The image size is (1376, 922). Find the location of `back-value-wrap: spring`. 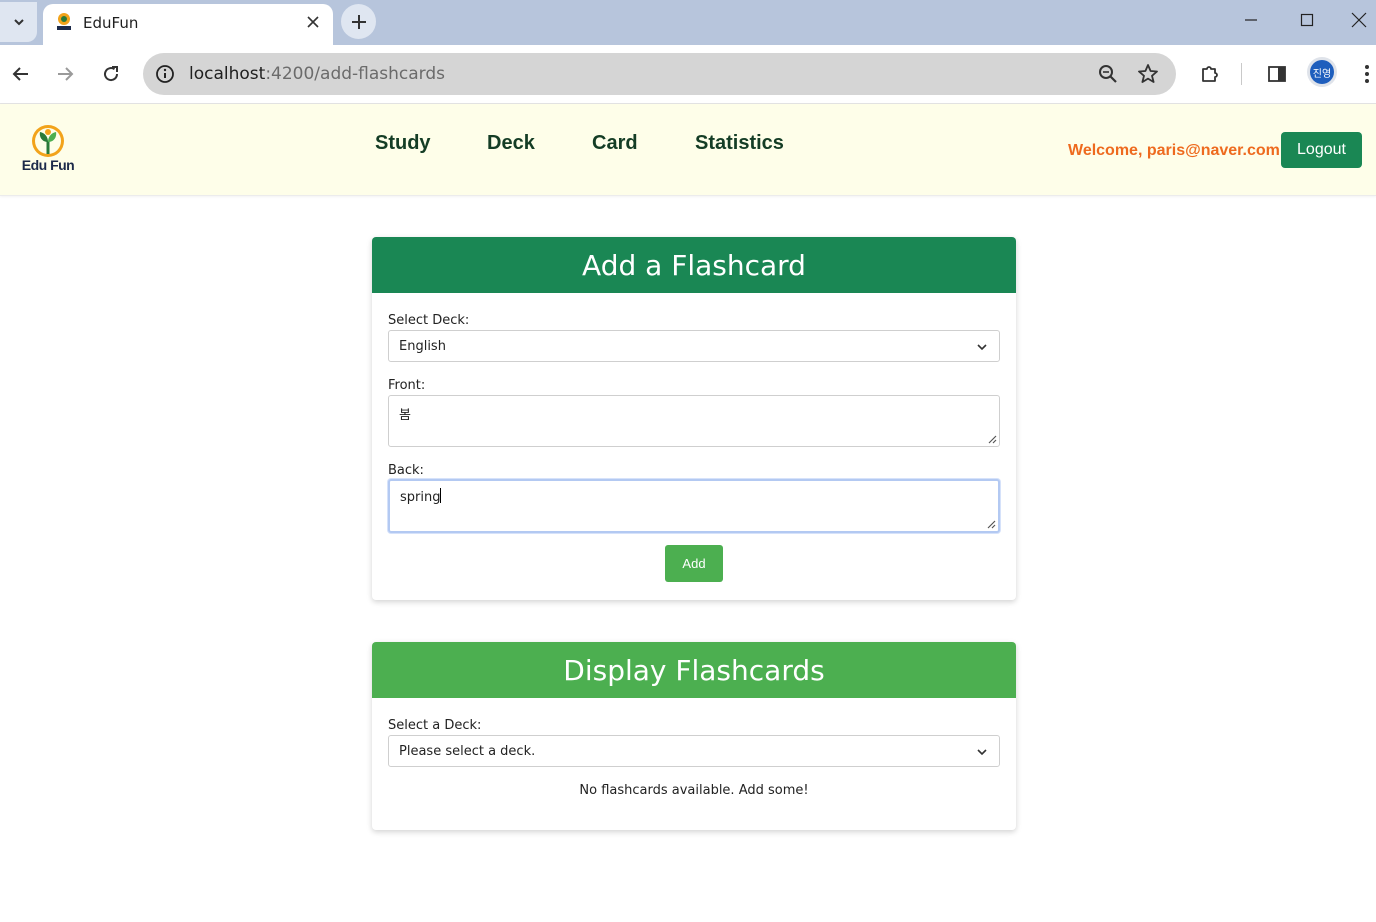

back-value-wrap: spring is located at coordinates (421, 496).